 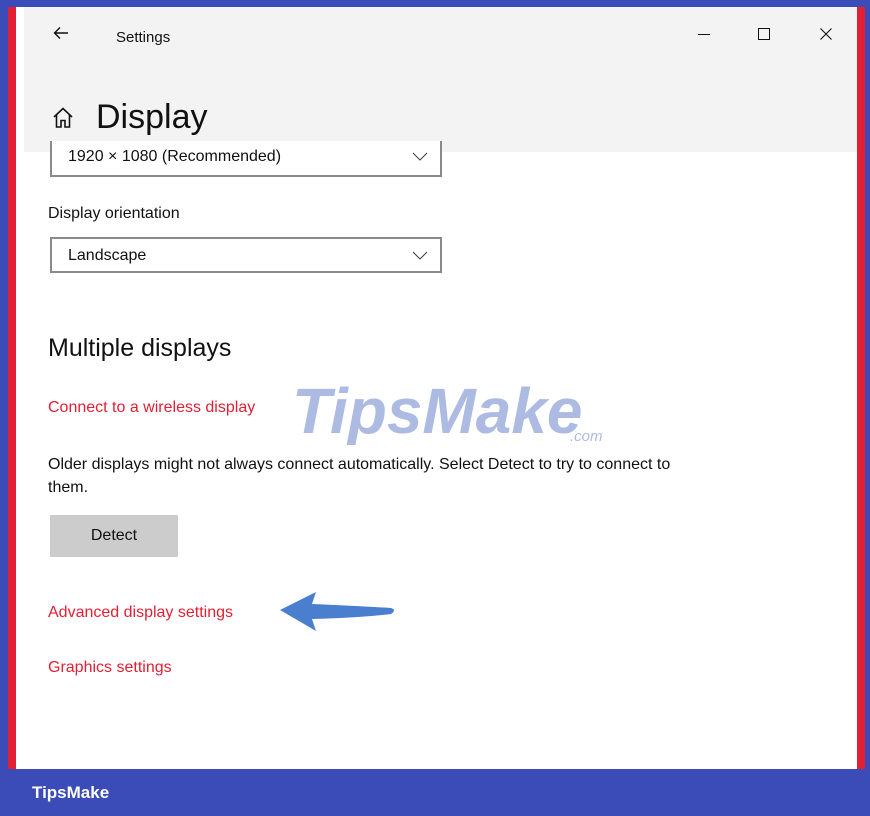 I want to click on page-title: Display, so click(x=152, y=117).